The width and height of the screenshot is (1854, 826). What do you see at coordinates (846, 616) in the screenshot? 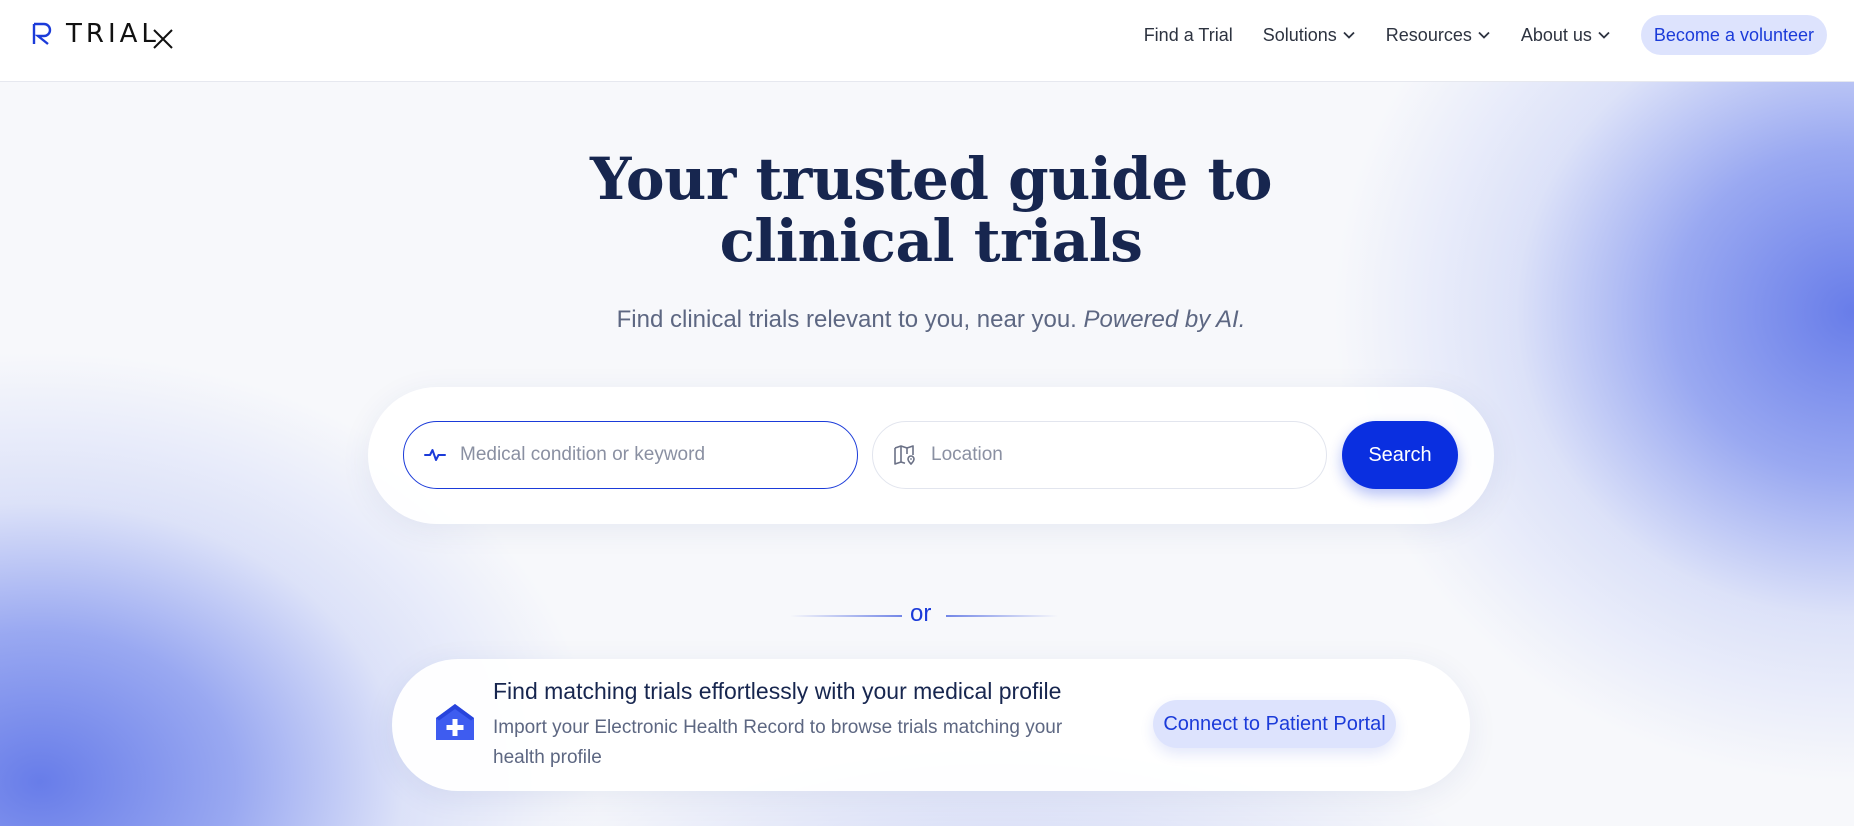
I see `divider-line-left` at bounding box center [846, 616].